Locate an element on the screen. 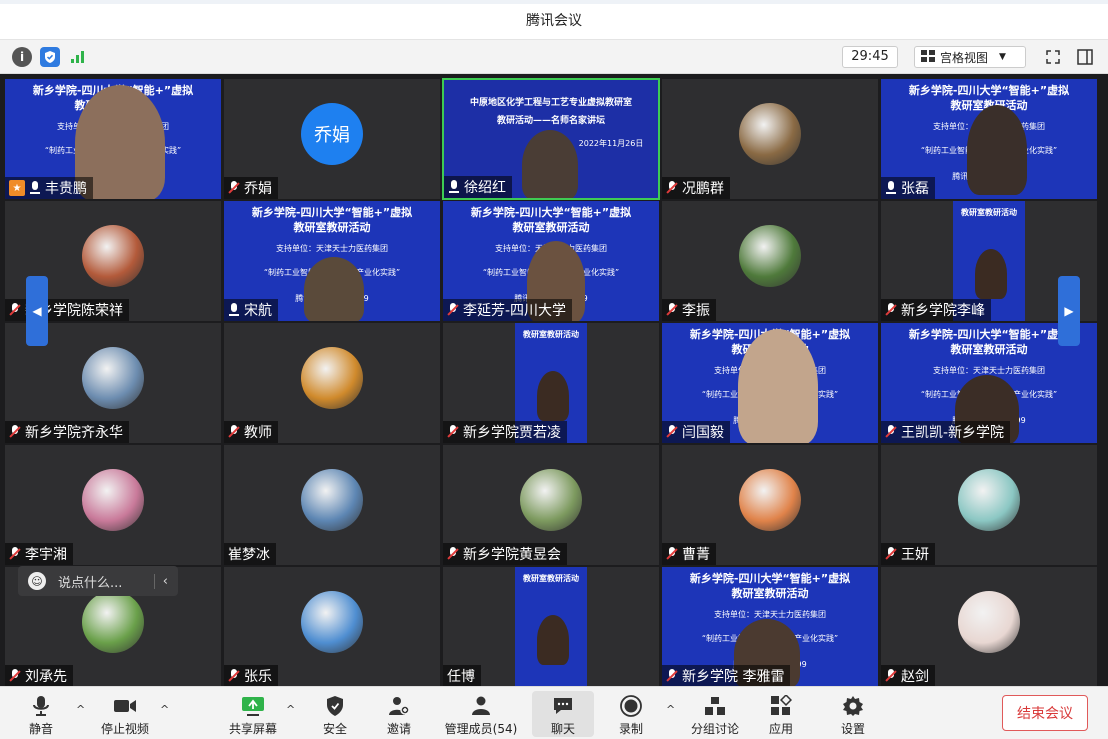 This screenshot has height=739, width=1108. share-options-icon: ^ is located at coordinates (290, 709).